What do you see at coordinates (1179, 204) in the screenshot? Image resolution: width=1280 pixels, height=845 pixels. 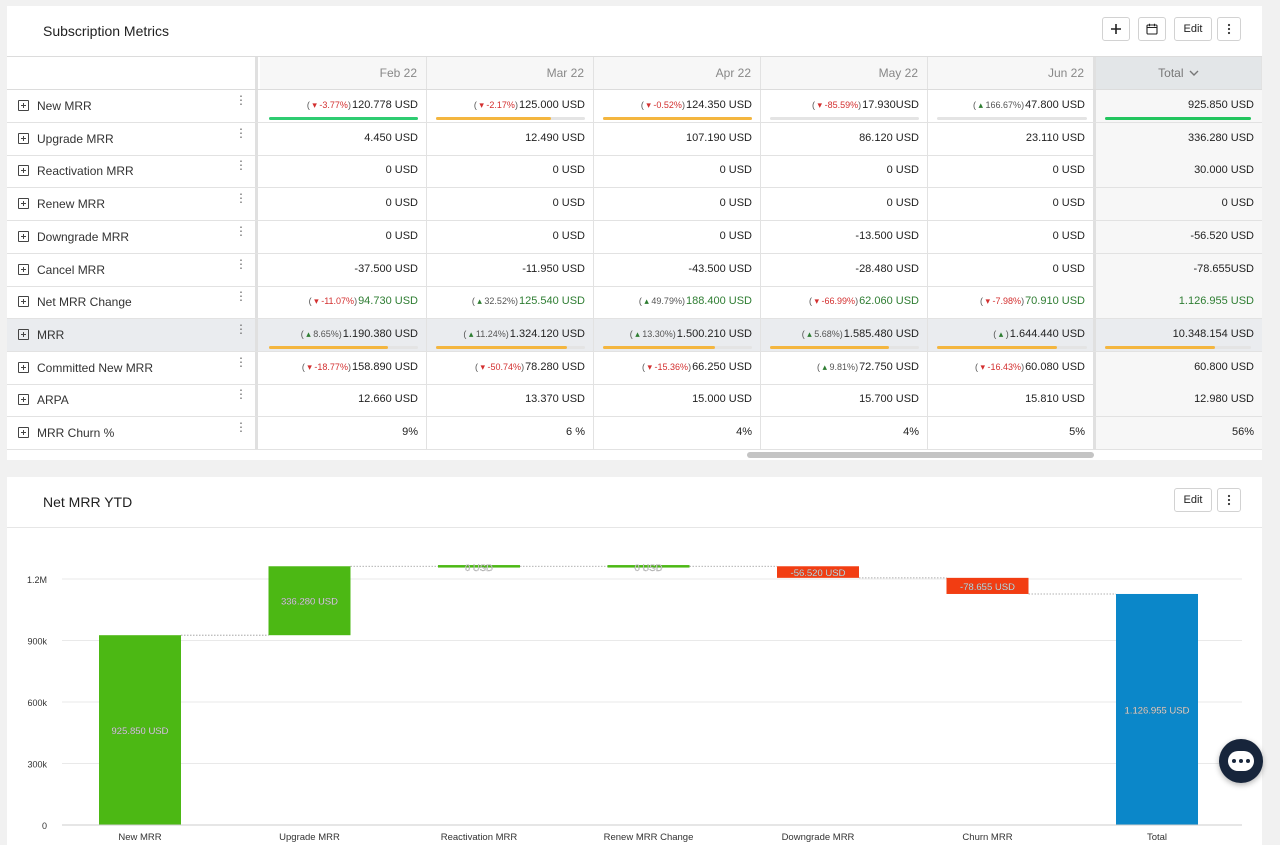 I see `total-cell: 0 USD` at bounding box center [1179, 204].